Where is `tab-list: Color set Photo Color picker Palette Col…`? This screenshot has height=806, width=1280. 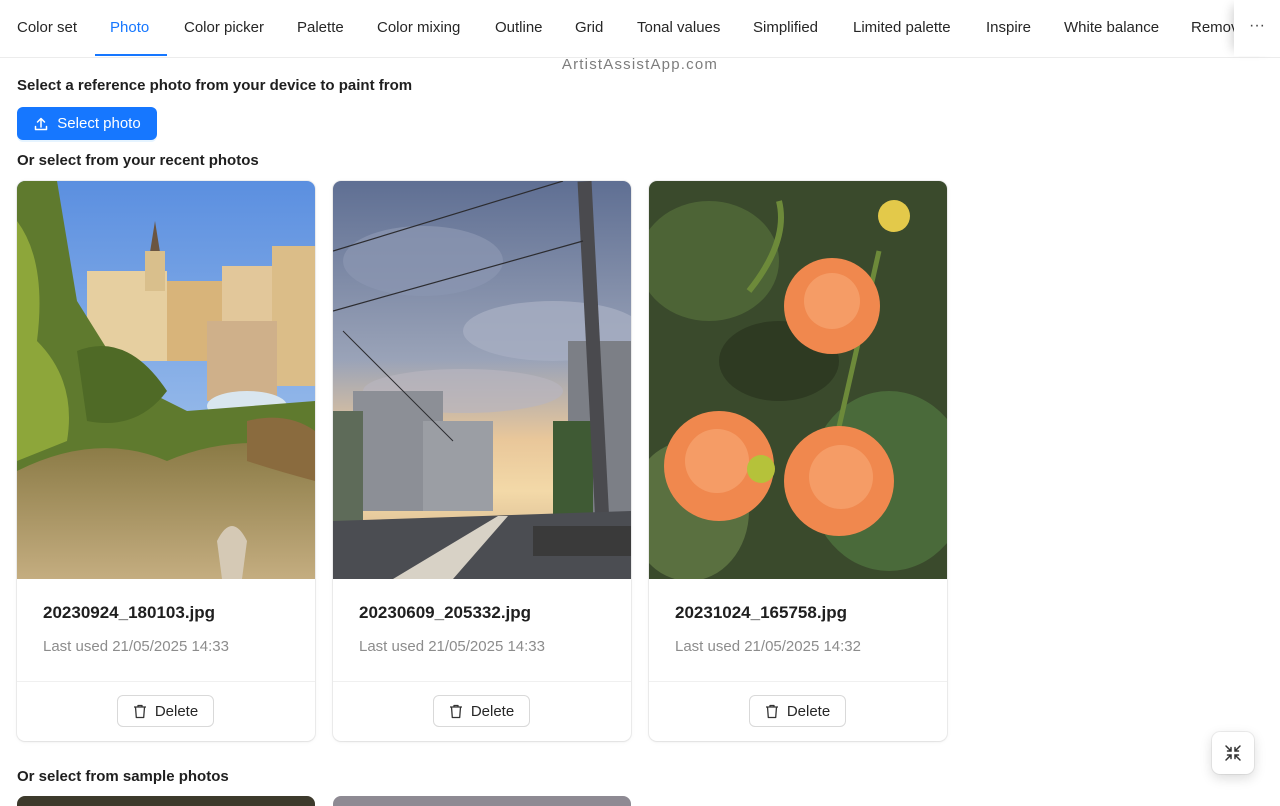 tab-list: Color set Photo Color picker Palette Col… is located at coordinates (617, 28).